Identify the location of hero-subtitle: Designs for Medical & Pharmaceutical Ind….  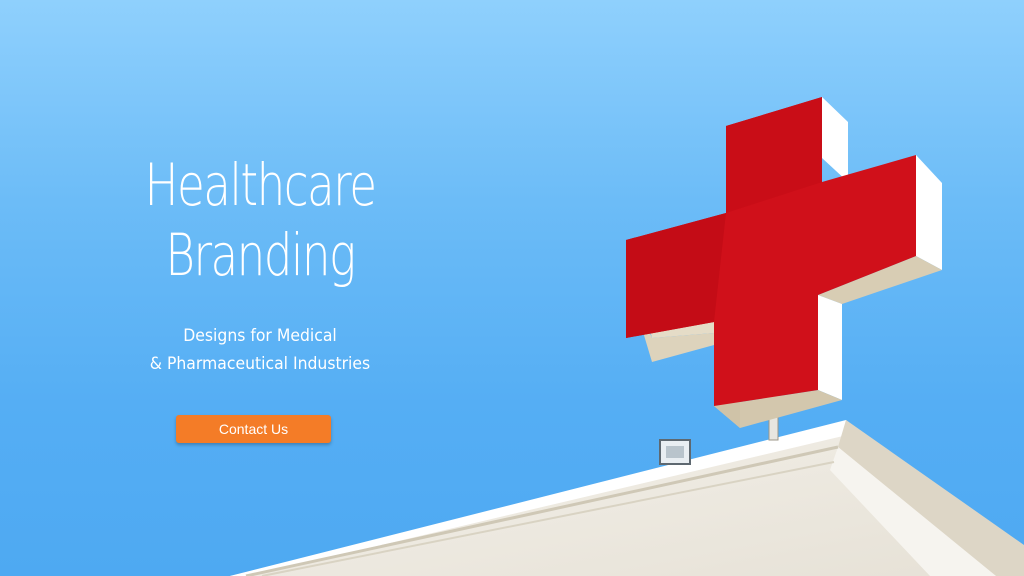
(260, 350).